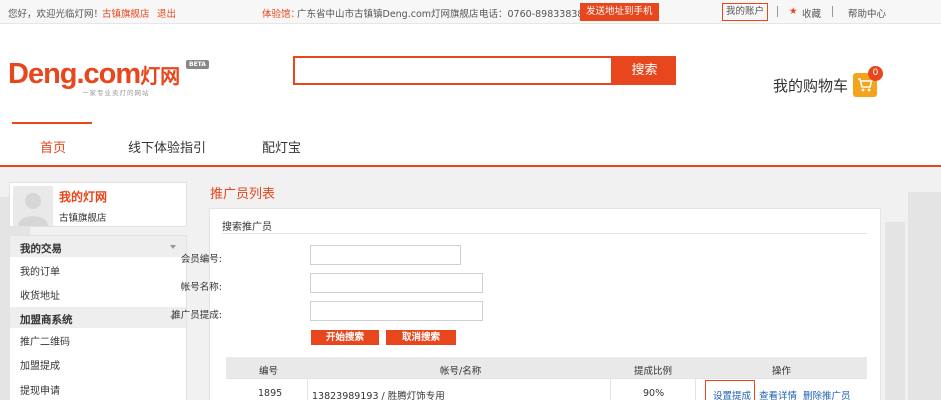 Image resolution: width=941 pixels, height=400 pixels. Describe the element at coordinates (40, 294) in the screenshot. I see `sidebar-item-address: 收货地址` at that location.